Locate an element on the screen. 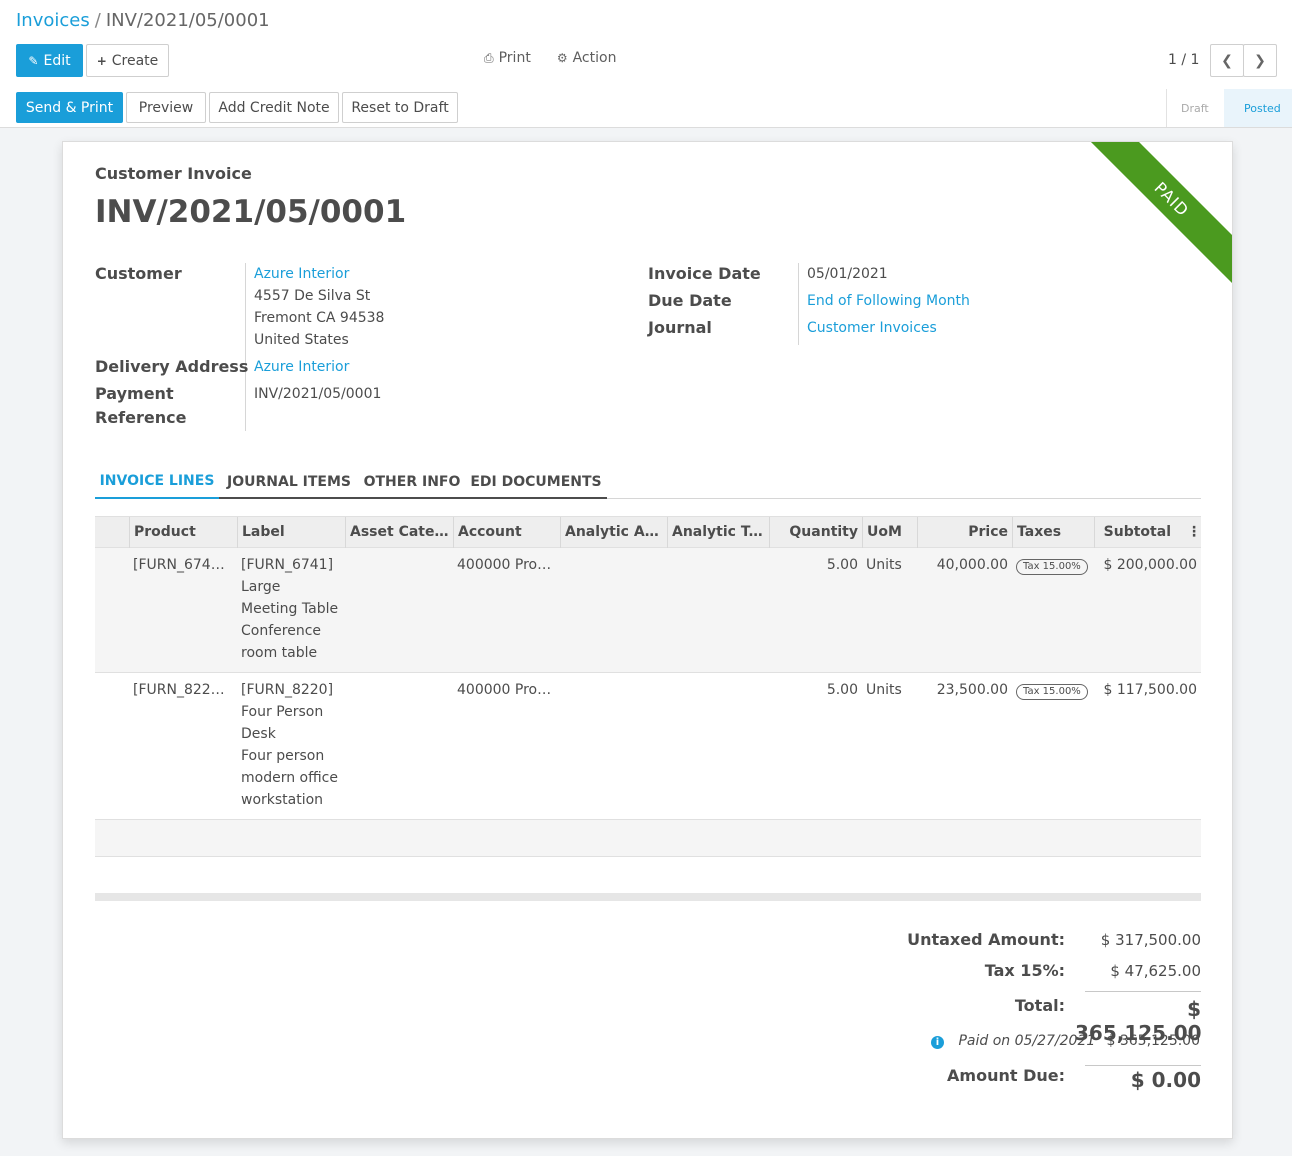 The image size is (1292, 1156). column-quantity: Quantity is located at coordinates (815, 532).